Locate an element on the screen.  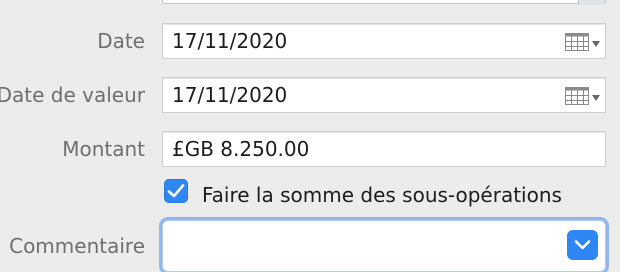
date-label: Date is located at coordinates (121, 41).